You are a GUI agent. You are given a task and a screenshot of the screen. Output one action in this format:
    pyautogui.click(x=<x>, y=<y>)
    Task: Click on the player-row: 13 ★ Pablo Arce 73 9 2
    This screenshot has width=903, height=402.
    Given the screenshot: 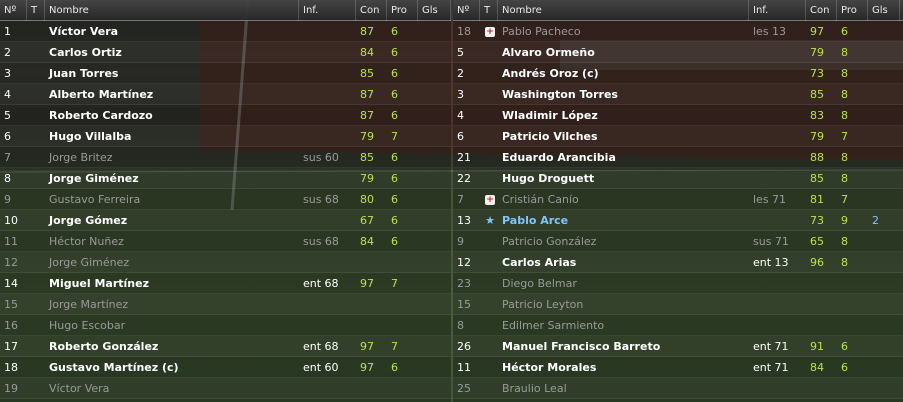 What is the action you would take?
    pyautogui.click(x=678, y=220)
    